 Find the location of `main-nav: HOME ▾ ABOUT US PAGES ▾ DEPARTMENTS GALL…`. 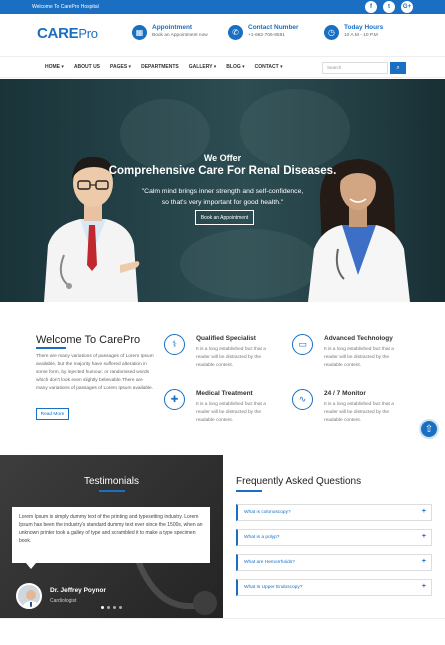

main-nav: HOME ▾ ABOUT US PAGES ▾ DEPARTMENTS GALL… is located at coordinates (222, 67).